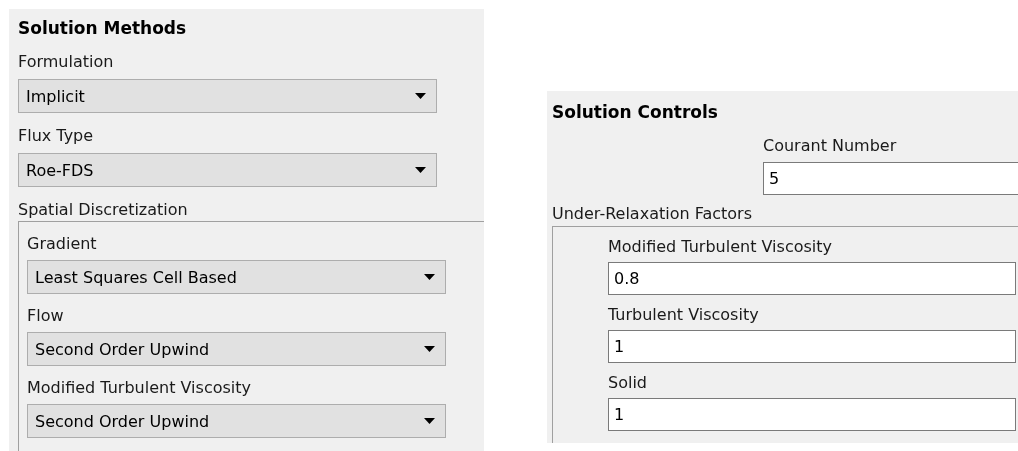  Describe the element at coordinates (227, 170) in the screenshot. I see `dropdown: Roe-FDS` at that location.